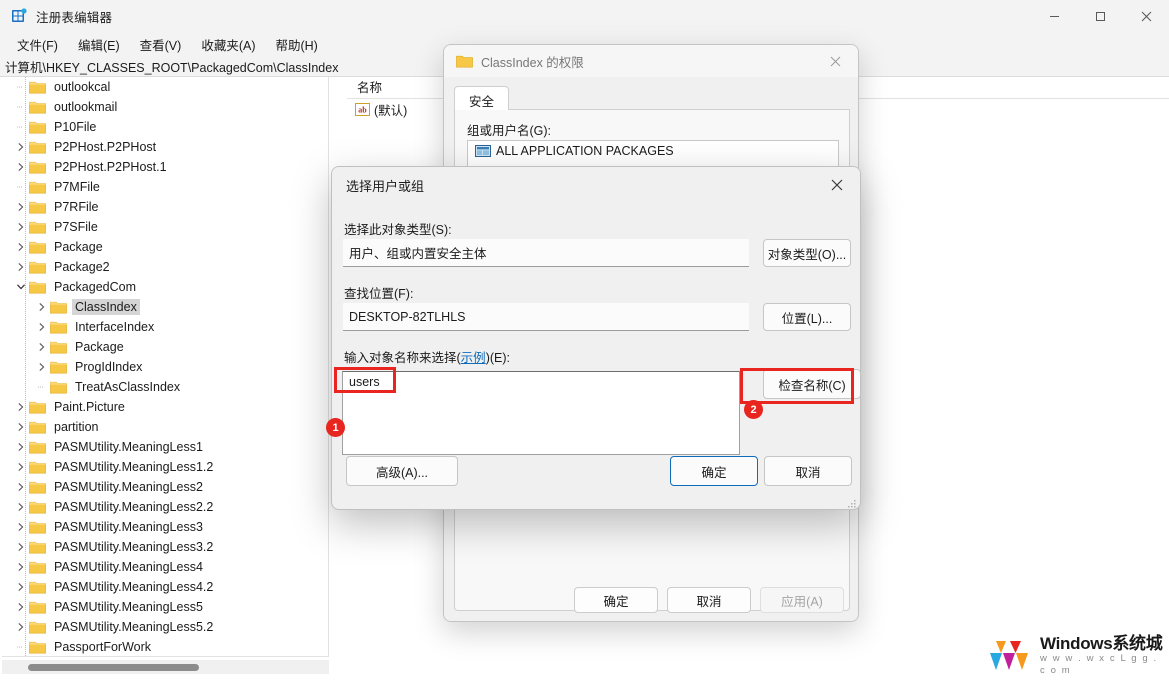  Describe the element at coordinates (546, 253) in the screenshot. I see `object-type-field: 用户、组或内置安全主体` at that location.